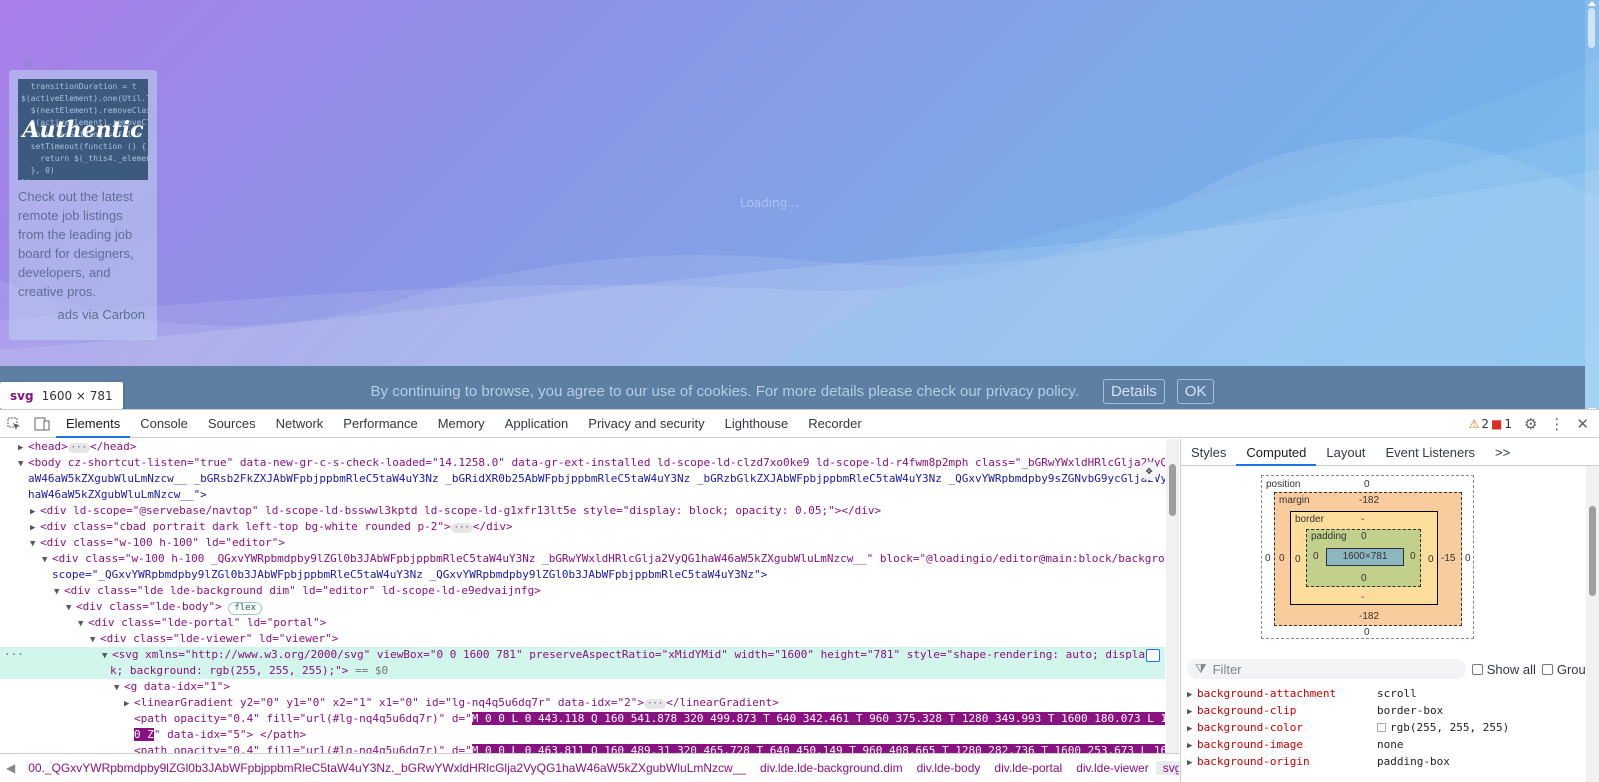 Image resolution: width=1599 pixels, height=782 pixels. Describe the element at coordinates (1208, 452) in the screenshot. I see `tab-styles: Styles` at that location.